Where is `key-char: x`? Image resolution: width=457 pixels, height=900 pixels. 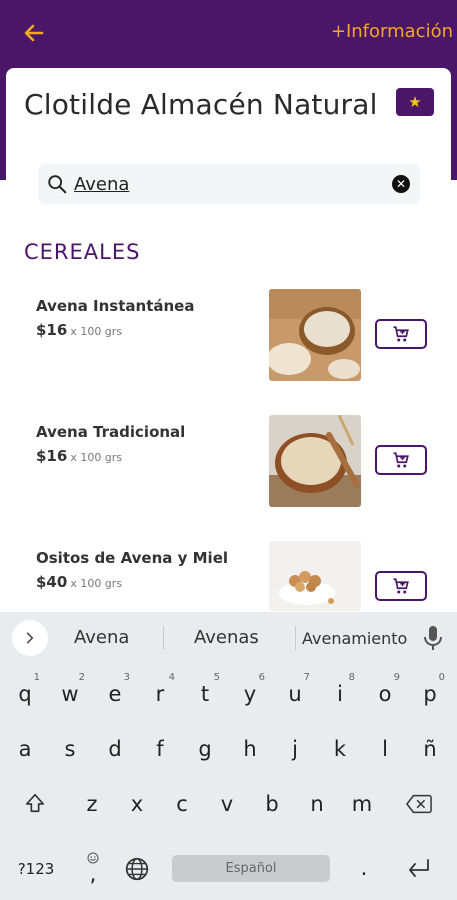 key-char: x is located at coordinates (137, 804).